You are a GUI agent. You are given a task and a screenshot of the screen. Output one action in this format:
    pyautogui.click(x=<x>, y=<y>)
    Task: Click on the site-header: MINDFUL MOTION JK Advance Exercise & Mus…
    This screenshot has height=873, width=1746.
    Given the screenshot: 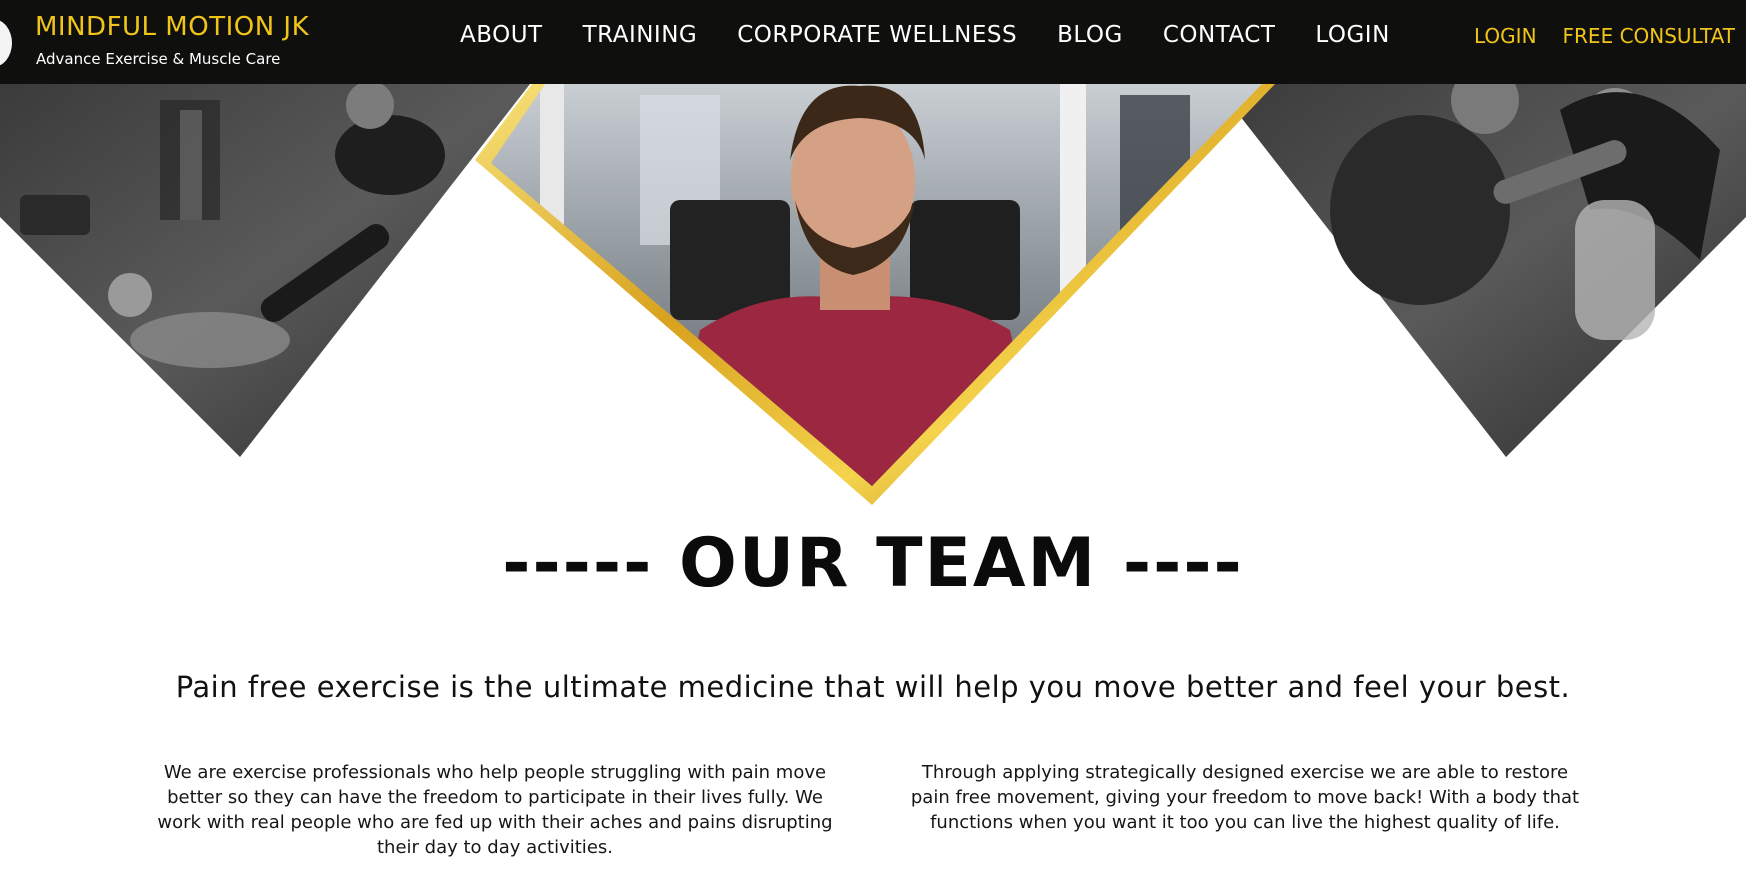 What is the action you would take?
    pyautogui.click(x=873, y=42)
    